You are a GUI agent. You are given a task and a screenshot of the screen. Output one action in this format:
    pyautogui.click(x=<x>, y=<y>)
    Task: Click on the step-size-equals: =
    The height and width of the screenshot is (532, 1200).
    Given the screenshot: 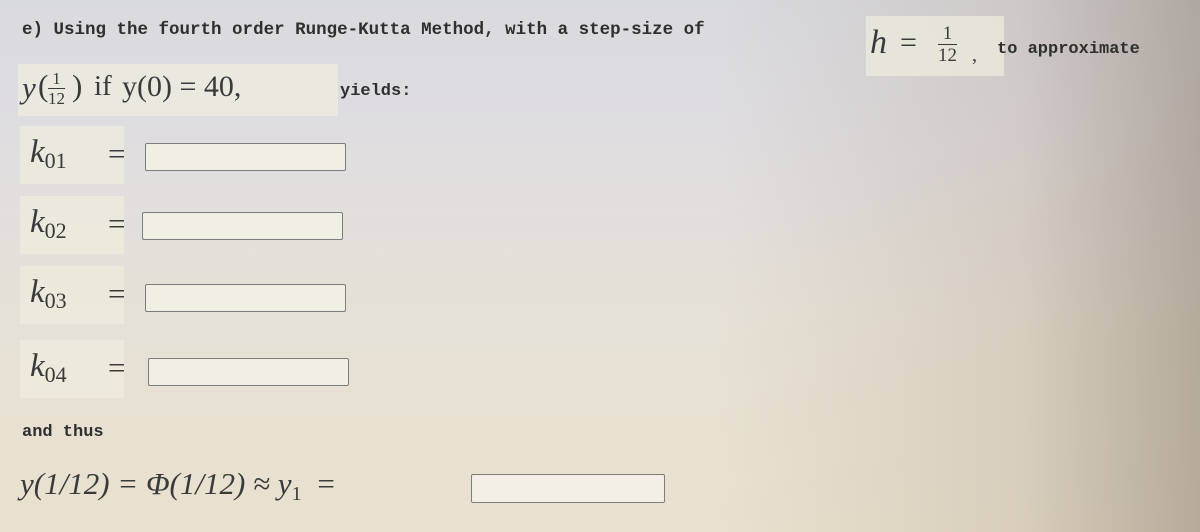 What is the action you would take?
    pyautogui.click(x=908, y=42)
    